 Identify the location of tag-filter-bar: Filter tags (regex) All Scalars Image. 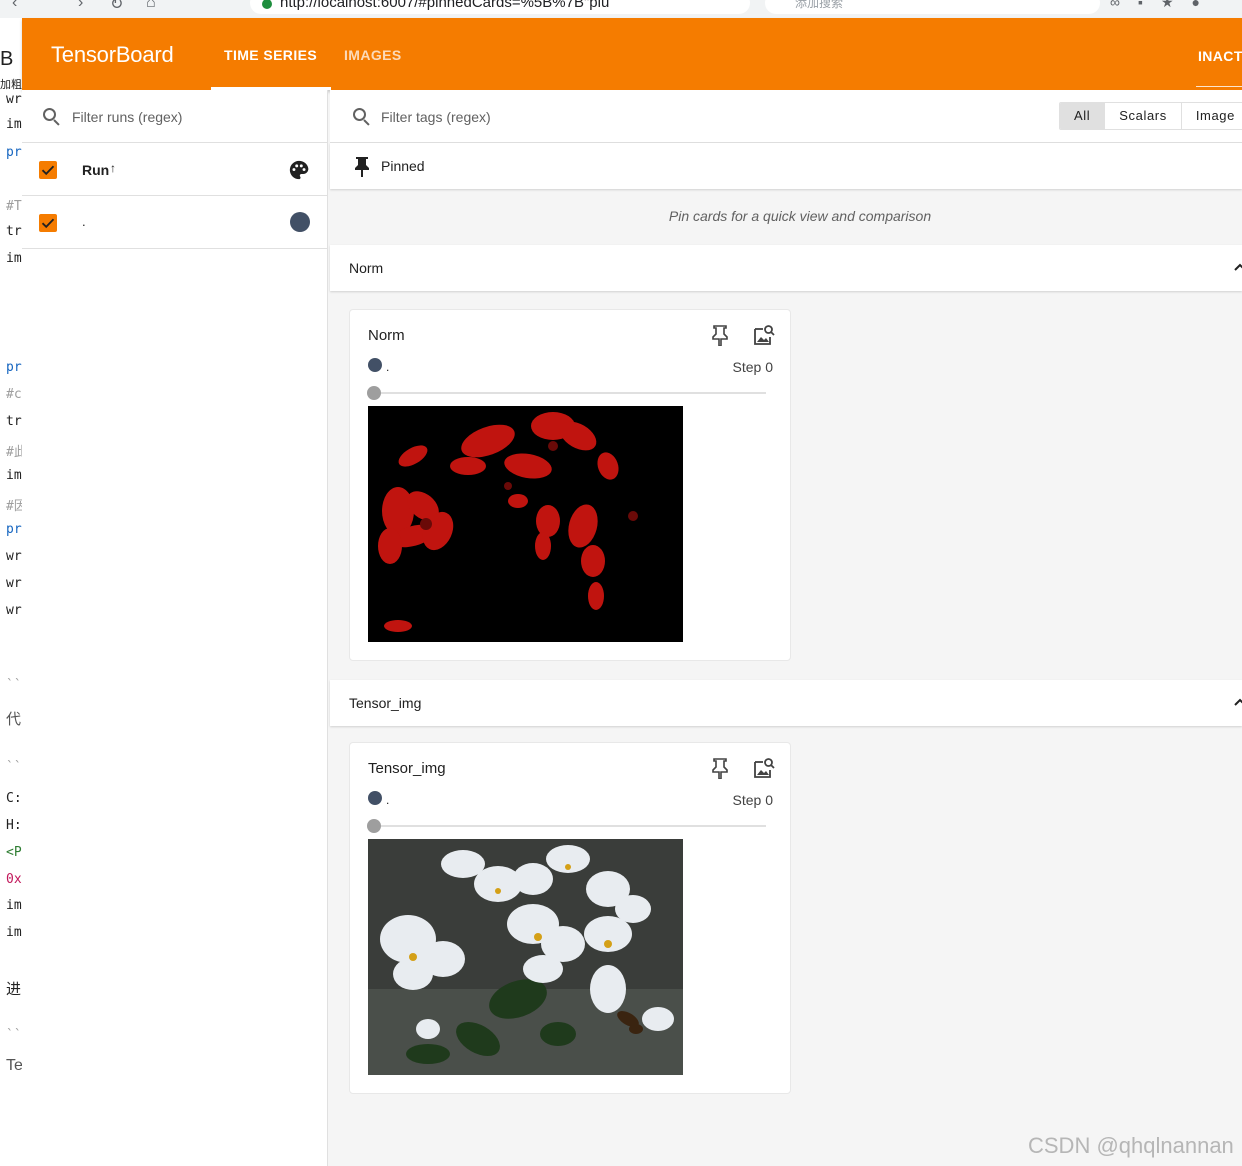
(786, 116).